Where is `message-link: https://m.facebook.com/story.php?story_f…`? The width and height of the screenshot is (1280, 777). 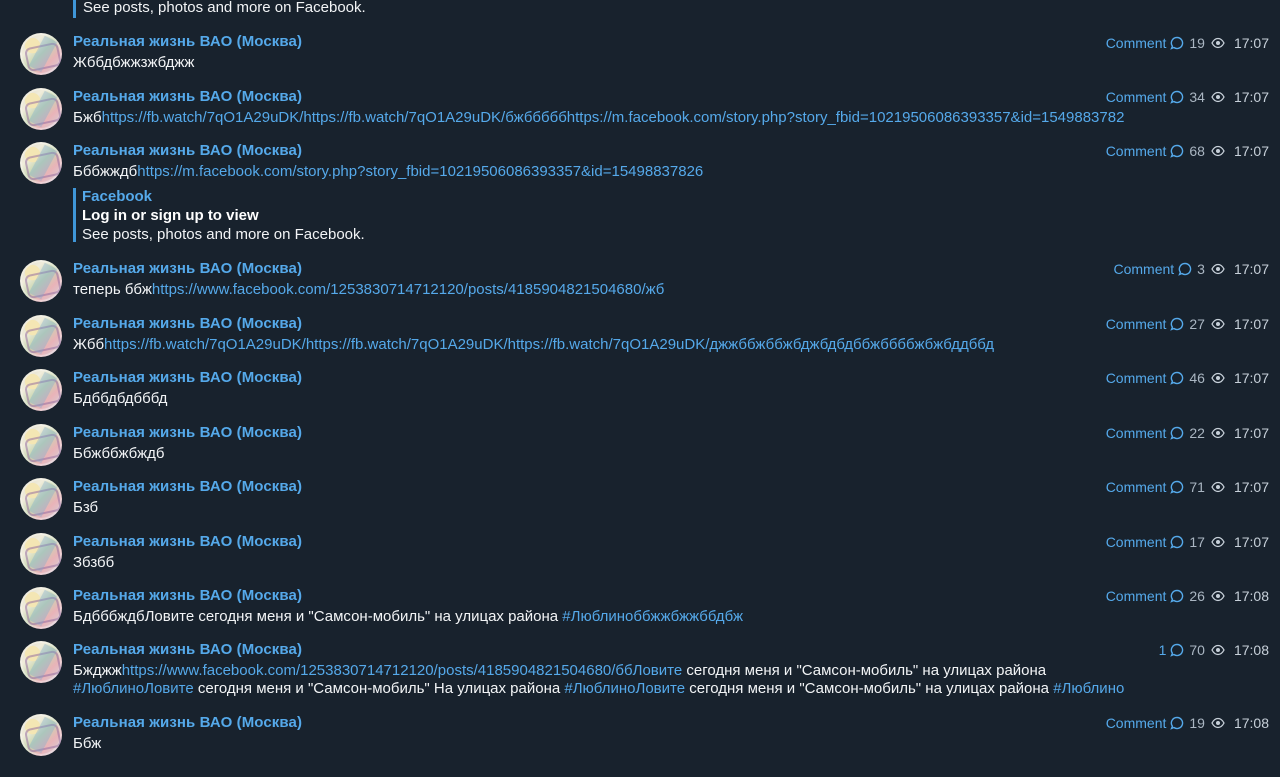
message-link: https://m.facebook.com/story.php?story_f… is located at coordinates (420, 171).